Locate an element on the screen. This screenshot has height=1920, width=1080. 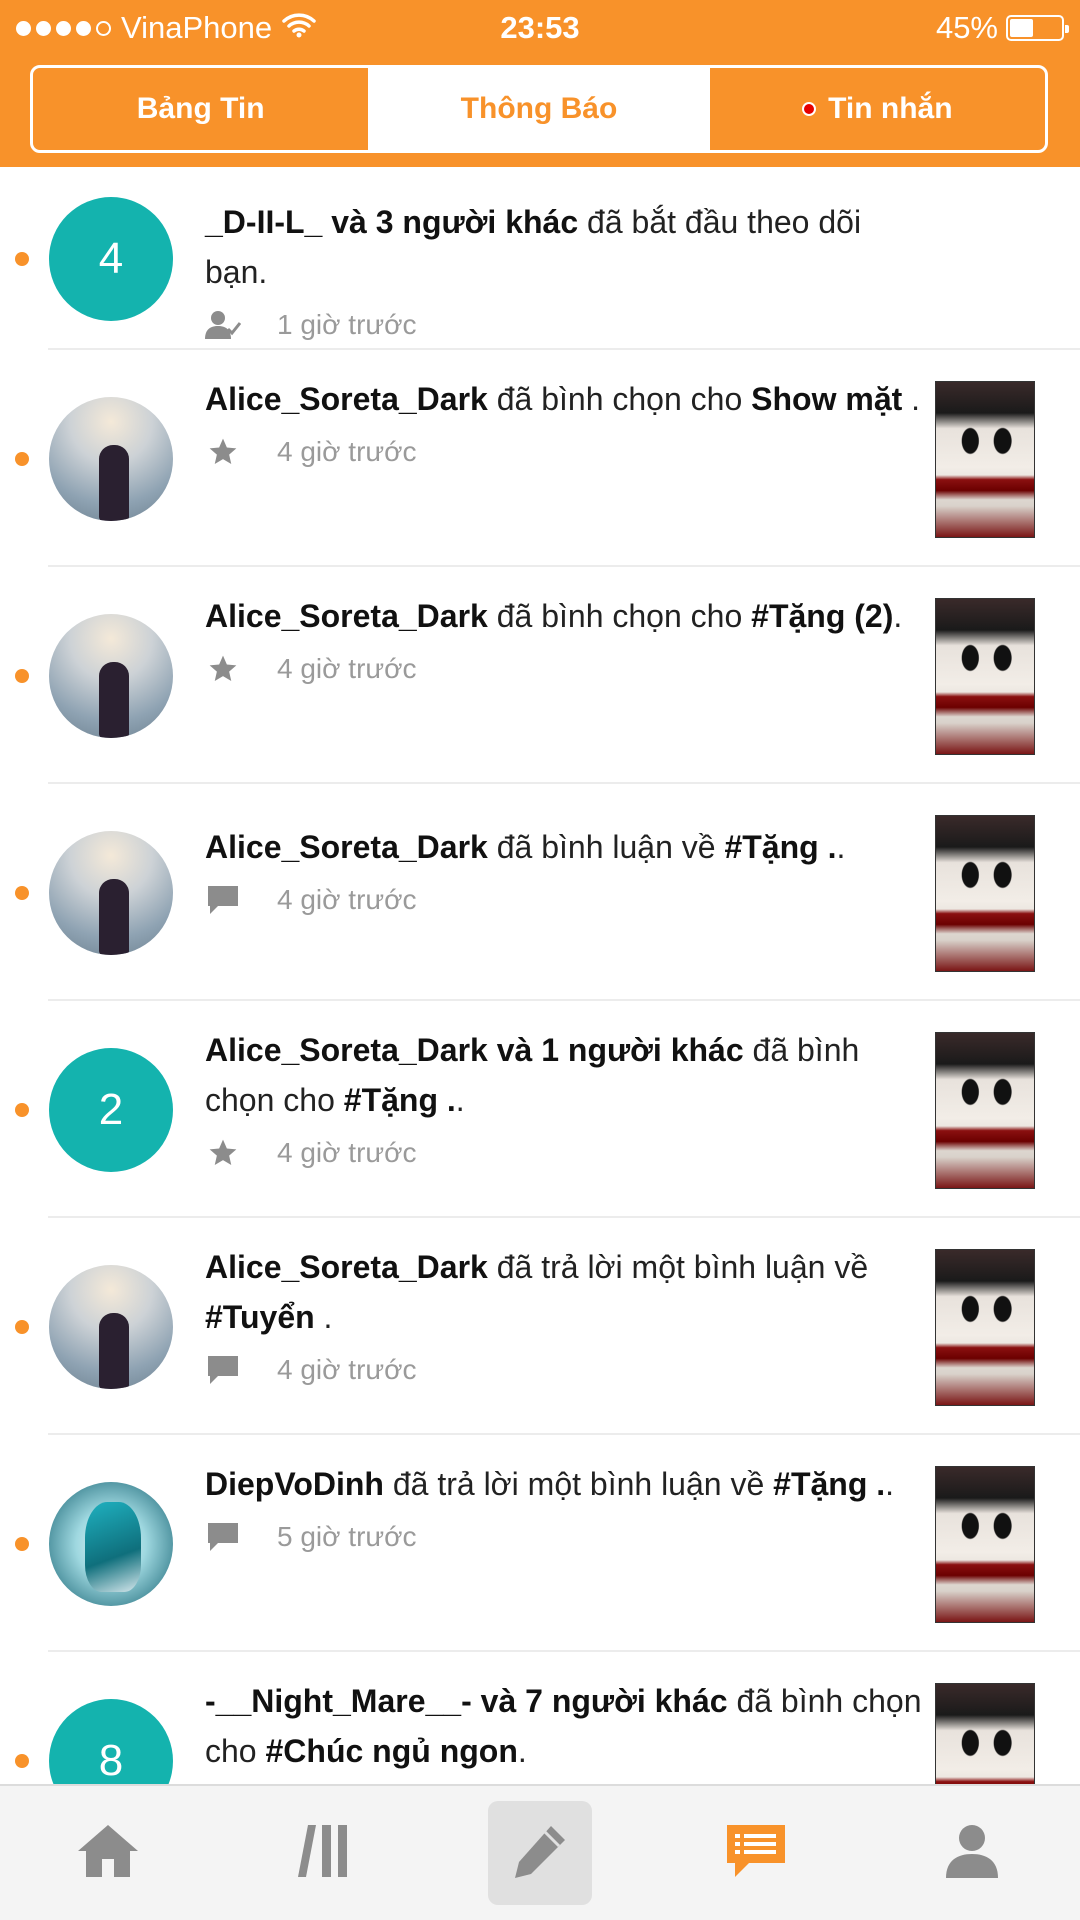
compose-button is located at coordinates (540, 1853).